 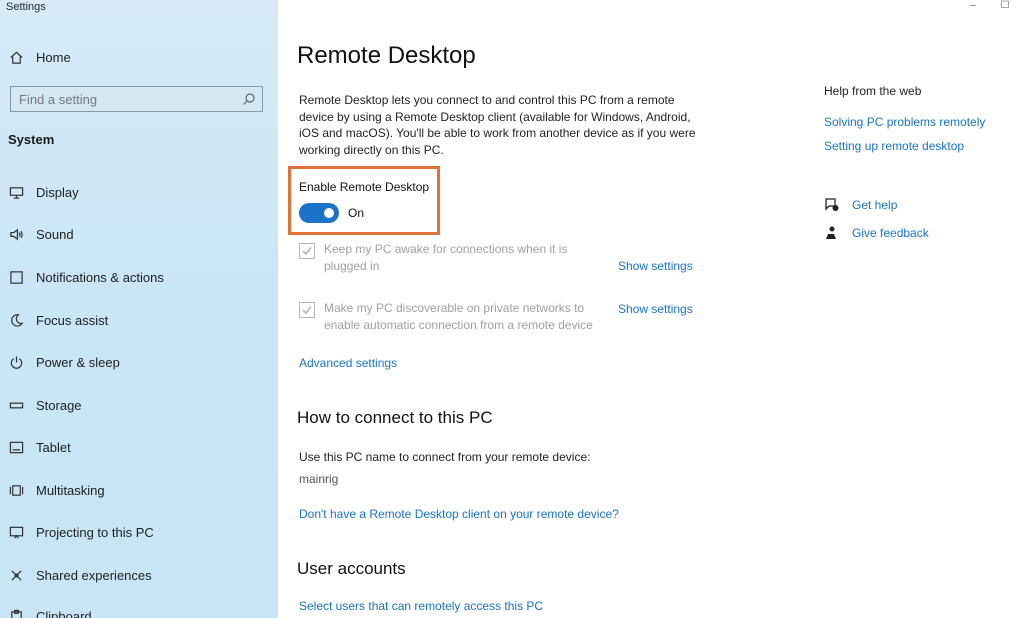 I want to click on storage-icon, so click(x=16, y=405).